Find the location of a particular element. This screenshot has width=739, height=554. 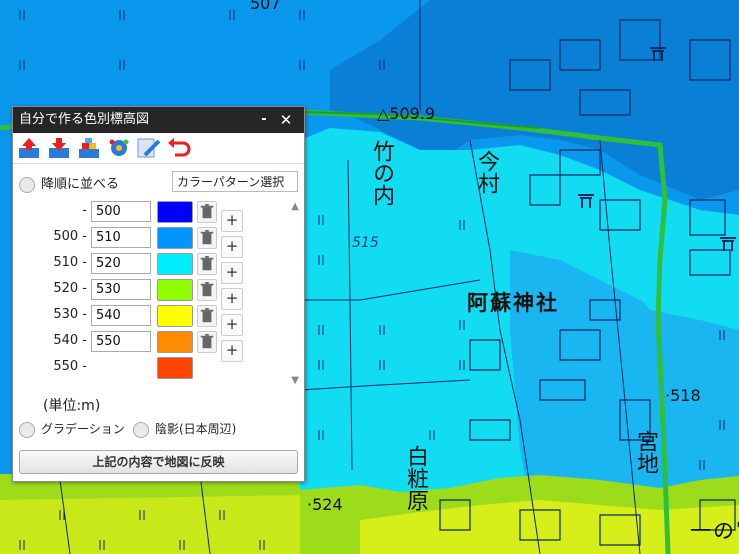

range-from-label: 540 - is located at coordinates (70, 340).